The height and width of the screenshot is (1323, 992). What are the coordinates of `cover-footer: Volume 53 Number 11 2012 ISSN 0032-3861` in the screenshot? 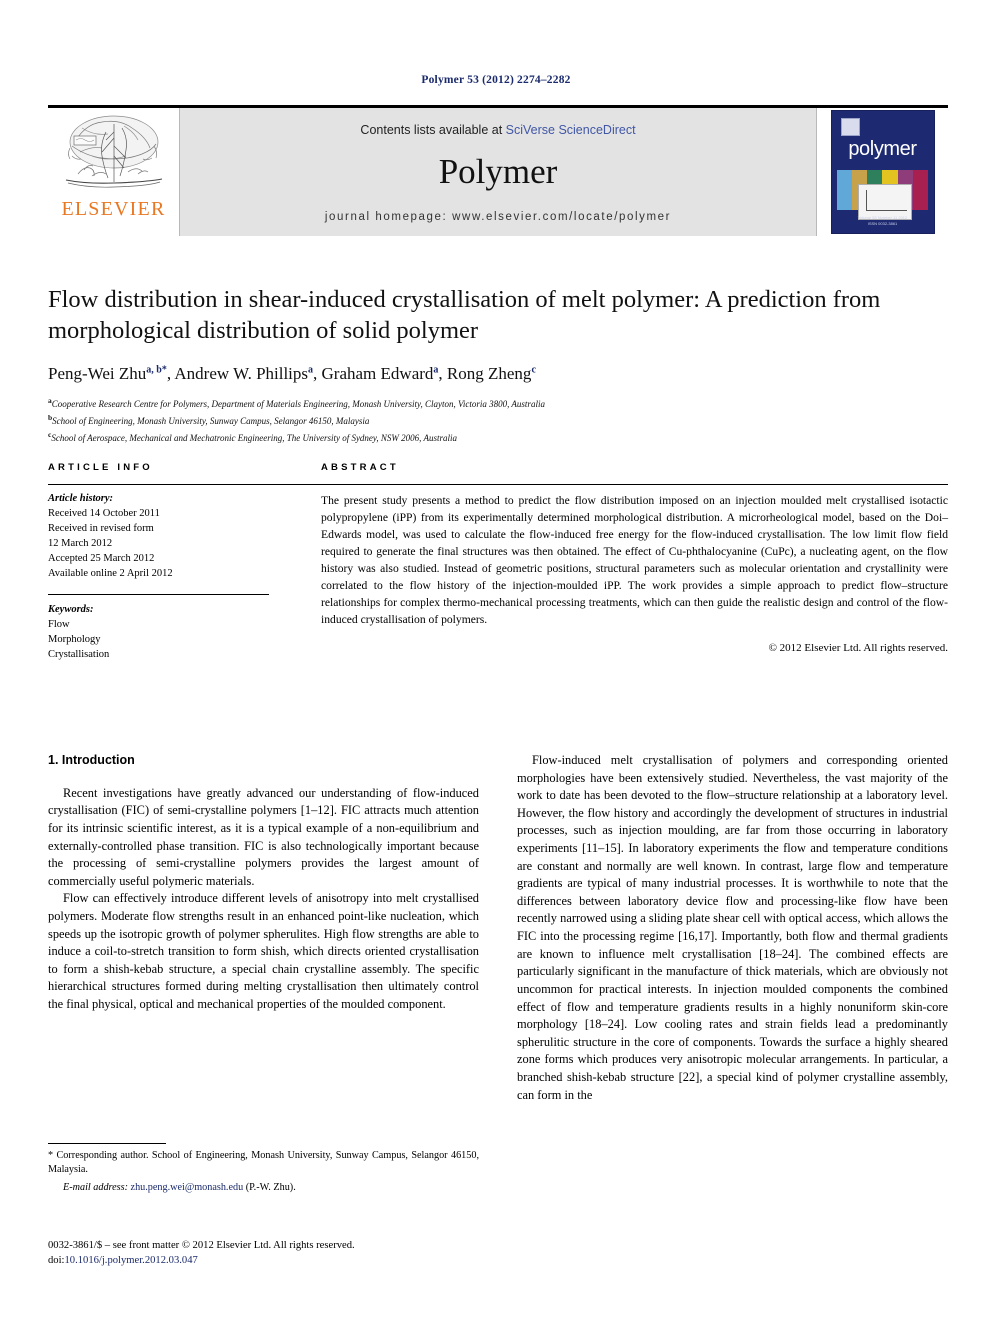 It's located at (883, 221).